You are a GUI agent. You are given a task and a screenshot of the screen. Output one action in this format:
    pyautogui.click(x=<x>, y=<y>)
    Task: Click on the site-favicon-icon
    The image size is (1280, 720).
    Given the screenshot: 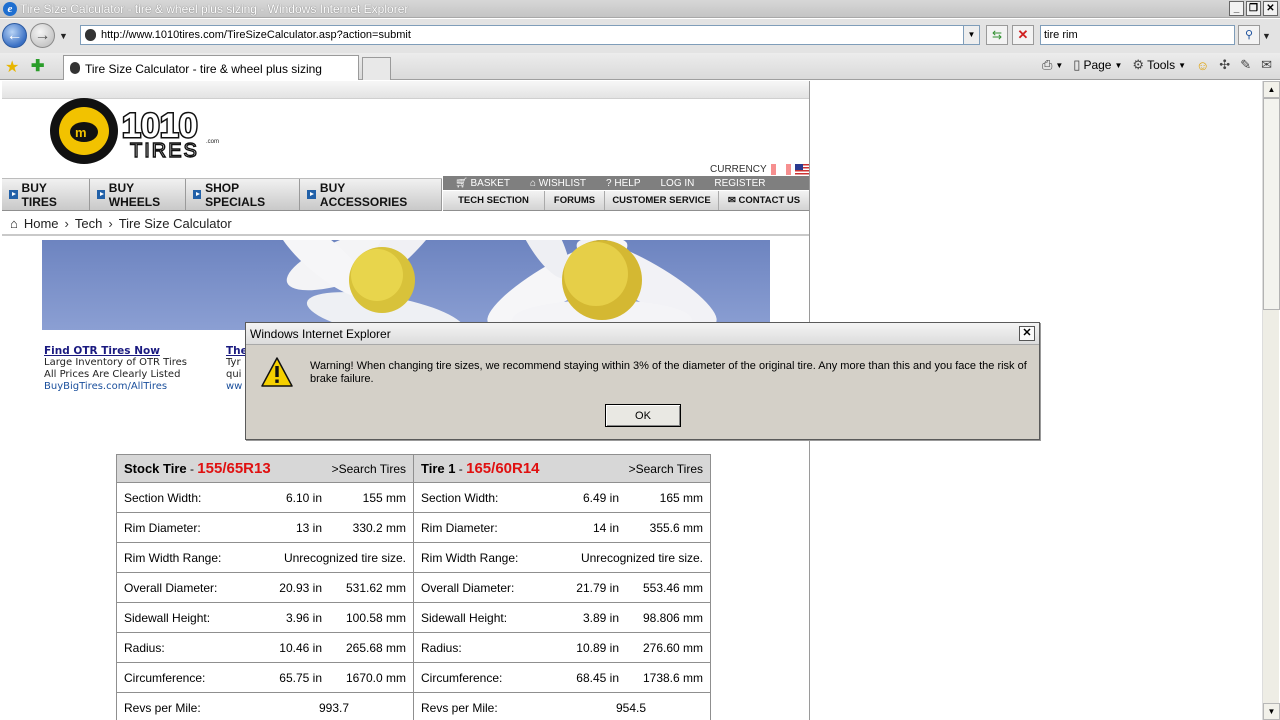 What is the action you would take?
    pyautogui.click(x=90, y=35)
    